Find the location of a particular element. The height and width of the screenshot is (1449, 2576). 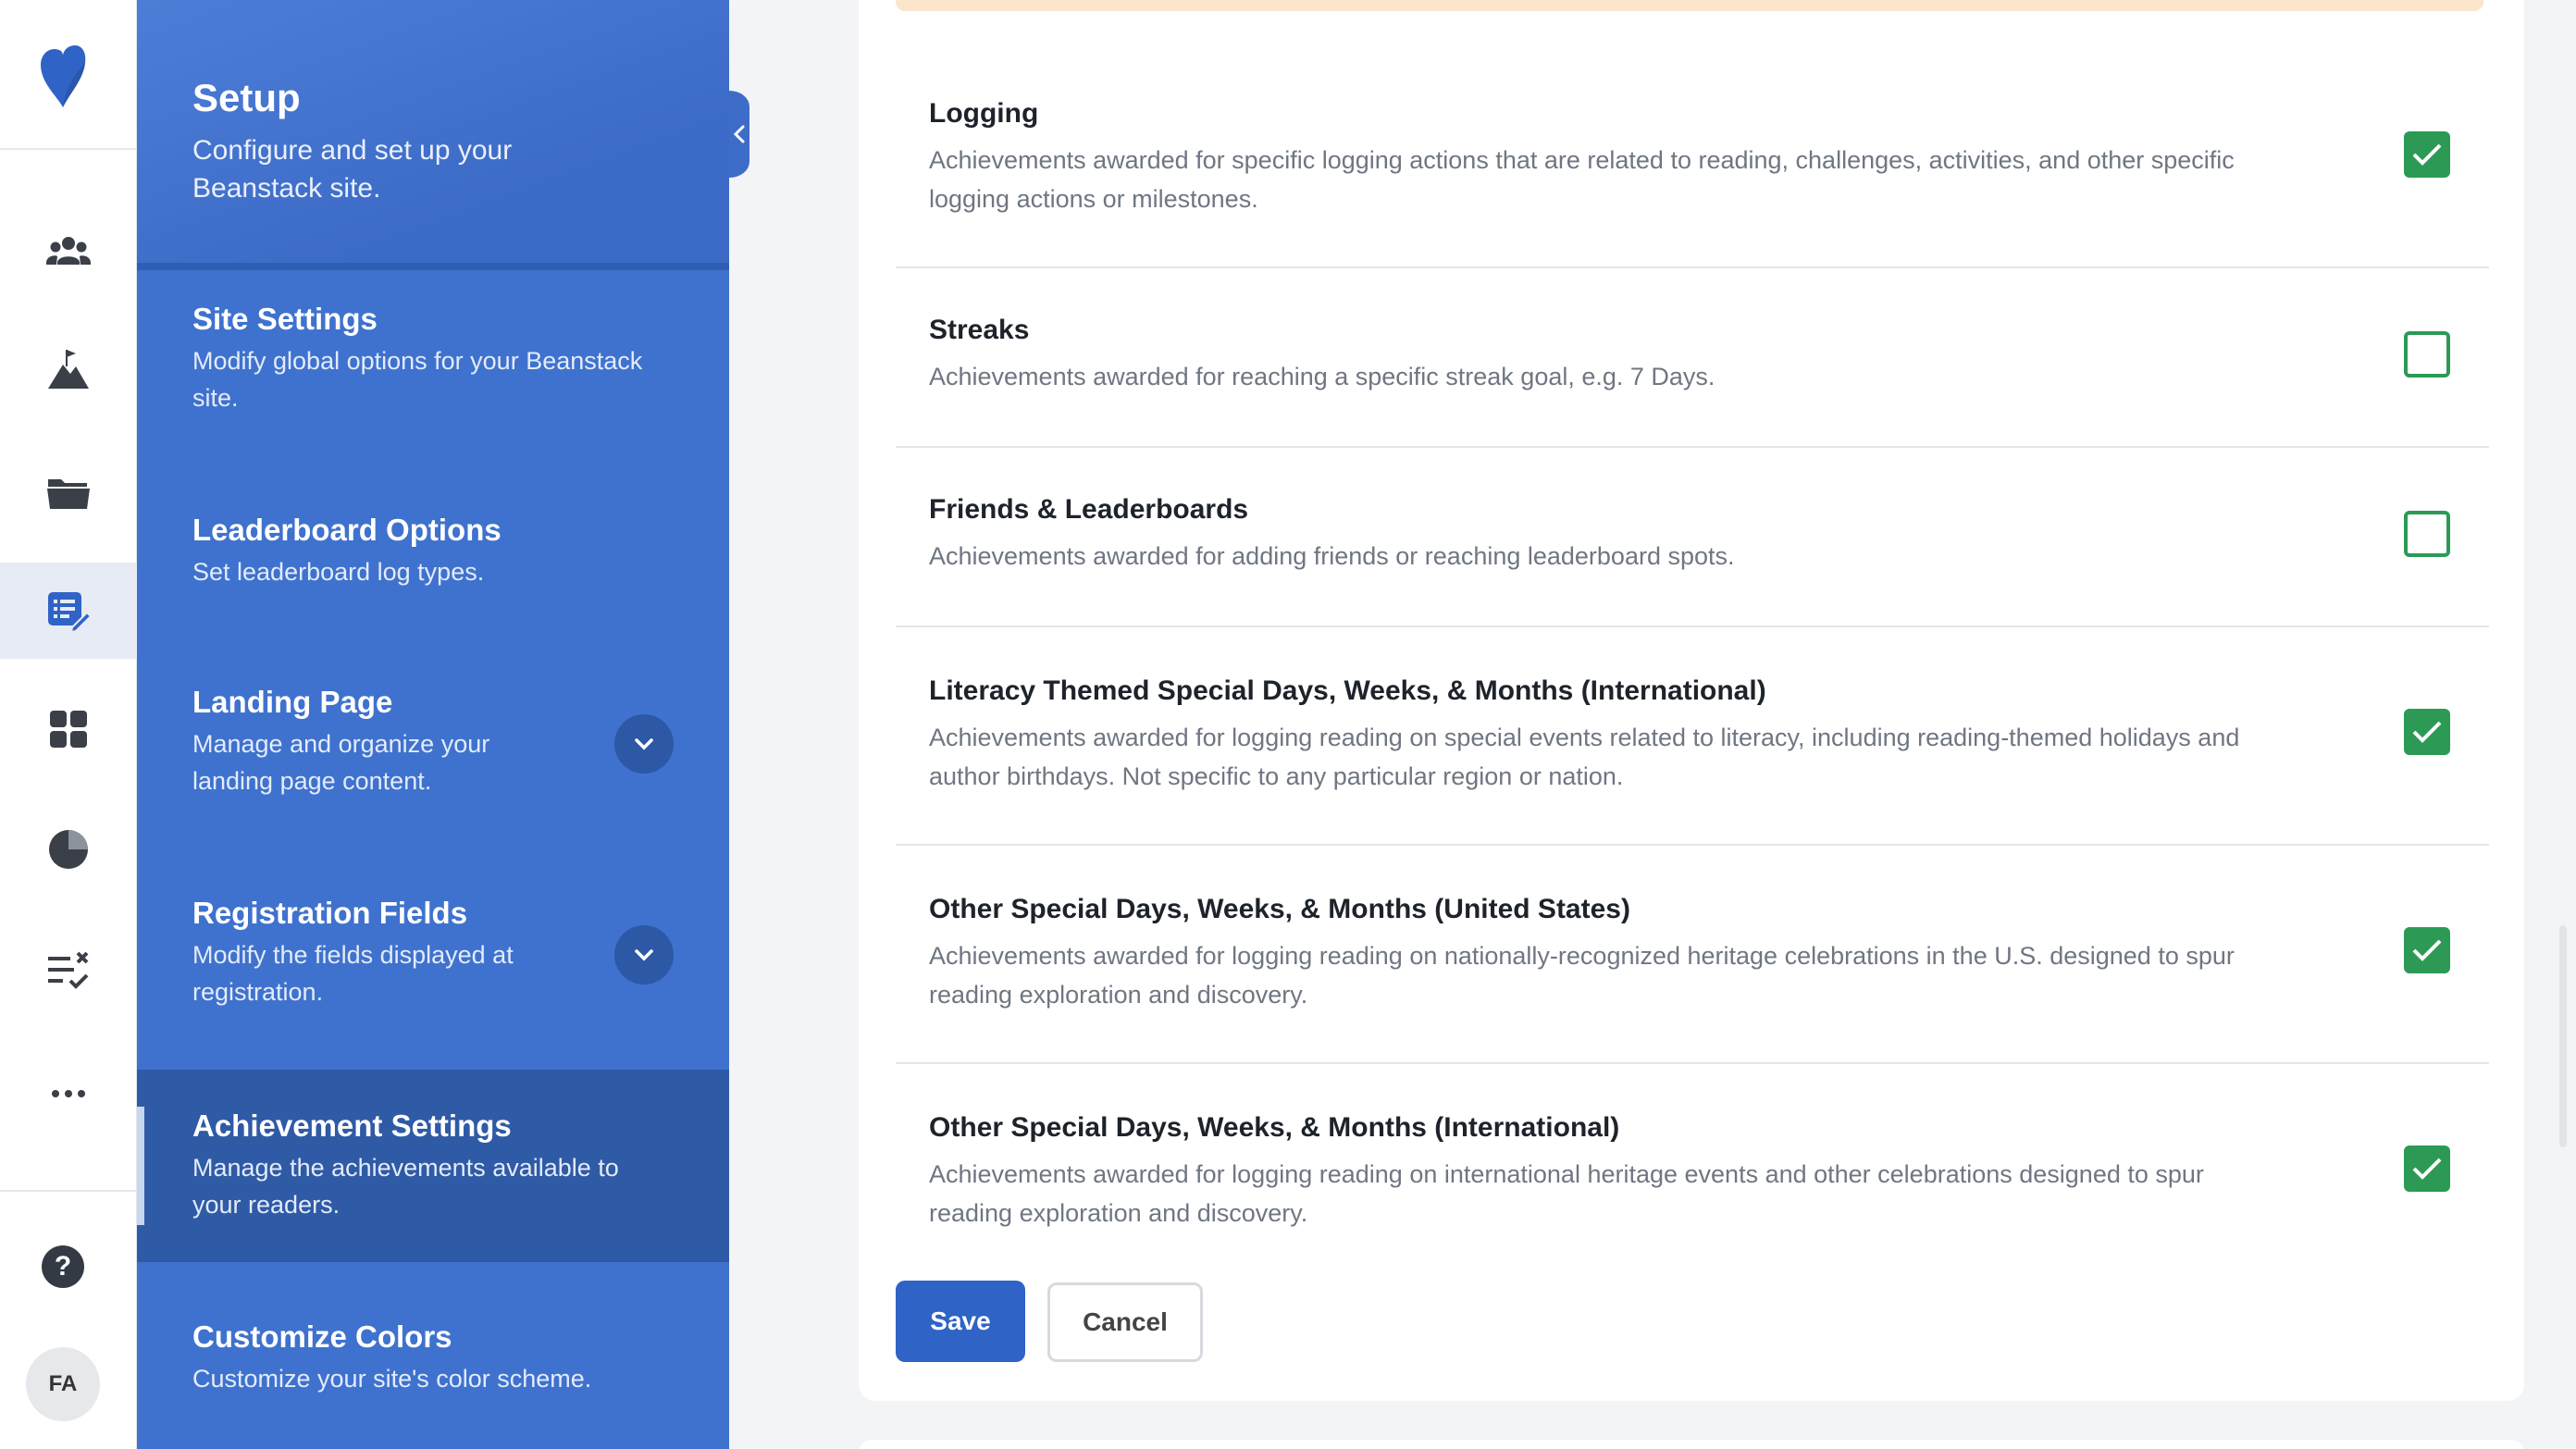

literacy-international-checkbox is located at coordinates (2427, 732).